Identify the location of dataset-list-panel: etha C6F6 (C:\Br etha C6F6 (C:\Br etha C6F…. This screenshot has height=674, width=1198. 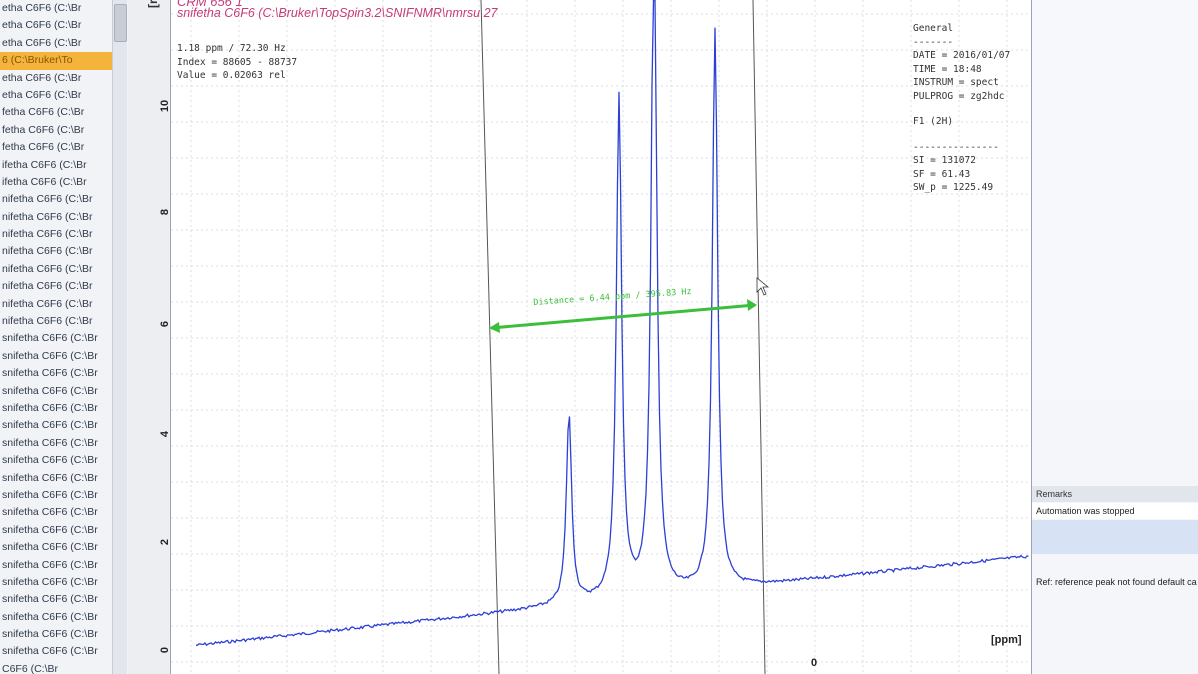
(64, 337).